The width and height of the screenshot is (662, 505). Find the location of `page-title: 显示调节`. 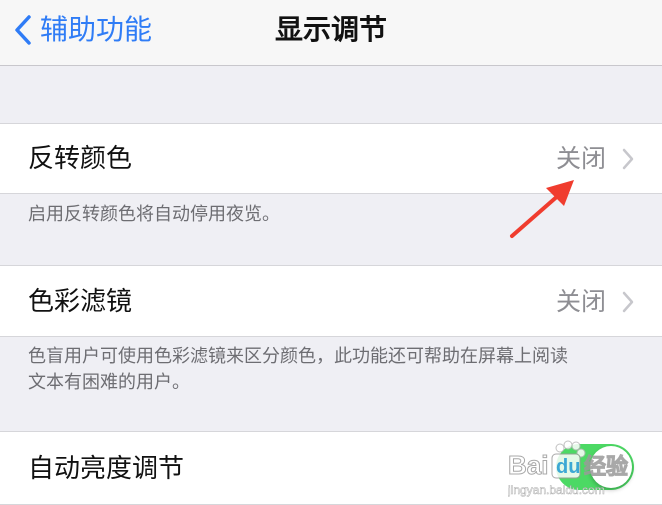

page-title: 显示调节 is located at coordinates (330, 29).